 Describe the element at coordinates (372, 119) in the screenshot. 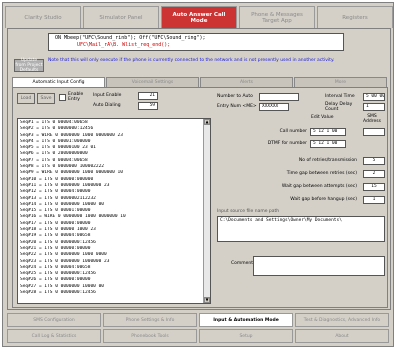

I see `sms-address-header: SMS Address` at that location.